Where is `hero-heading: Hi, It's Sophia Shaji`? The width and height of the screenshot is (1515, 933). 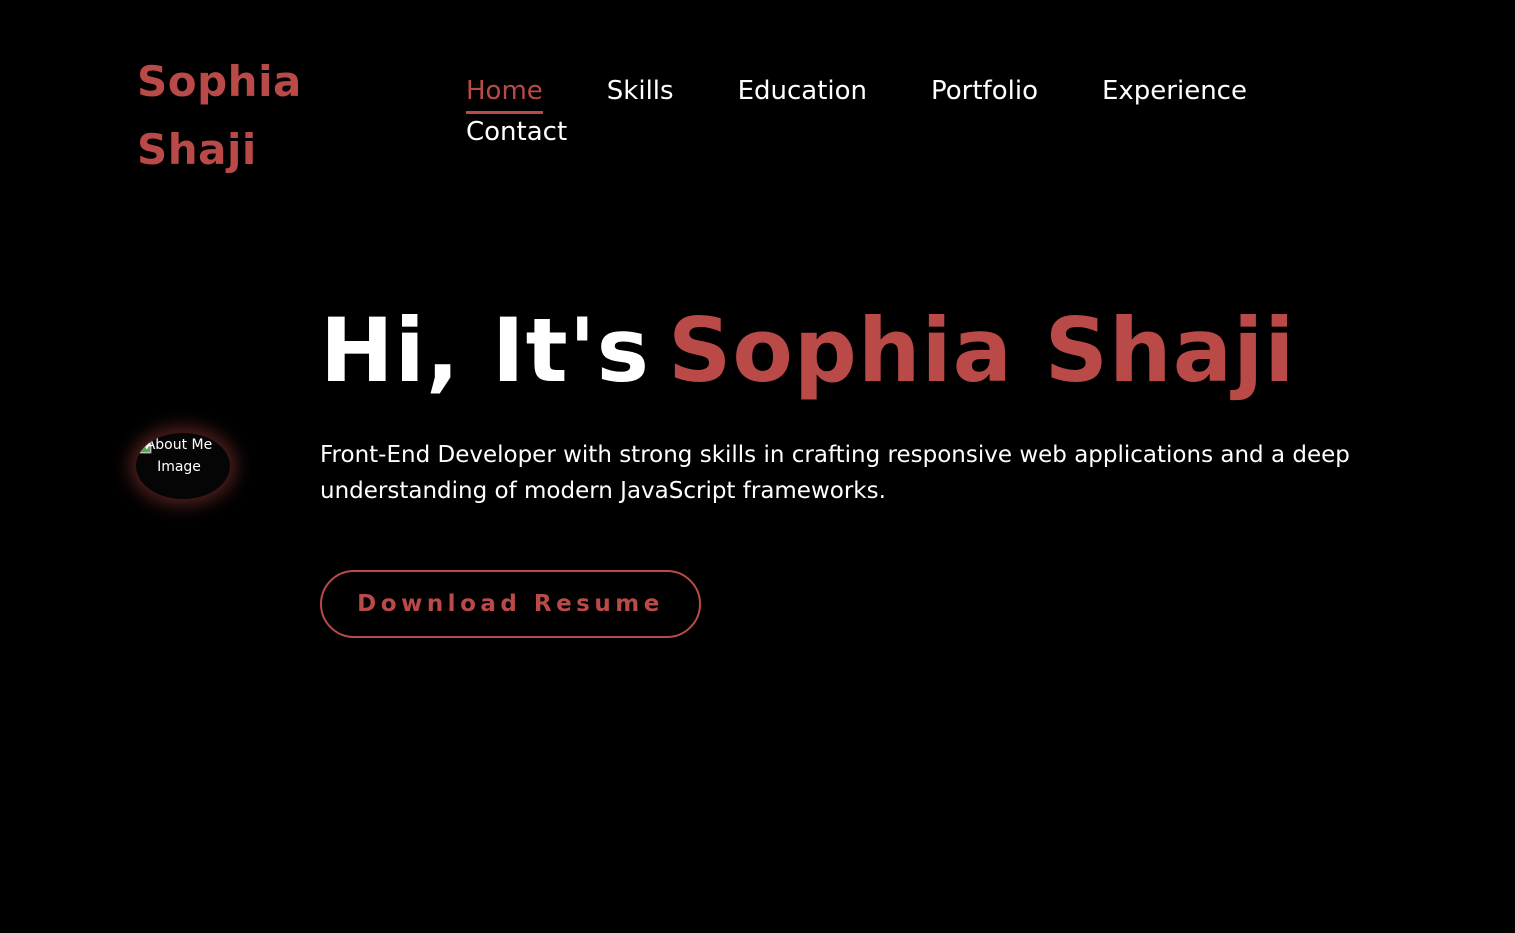
hero-heading: Hi, It's Sophia Shaji is located at coordinates (807, 351).